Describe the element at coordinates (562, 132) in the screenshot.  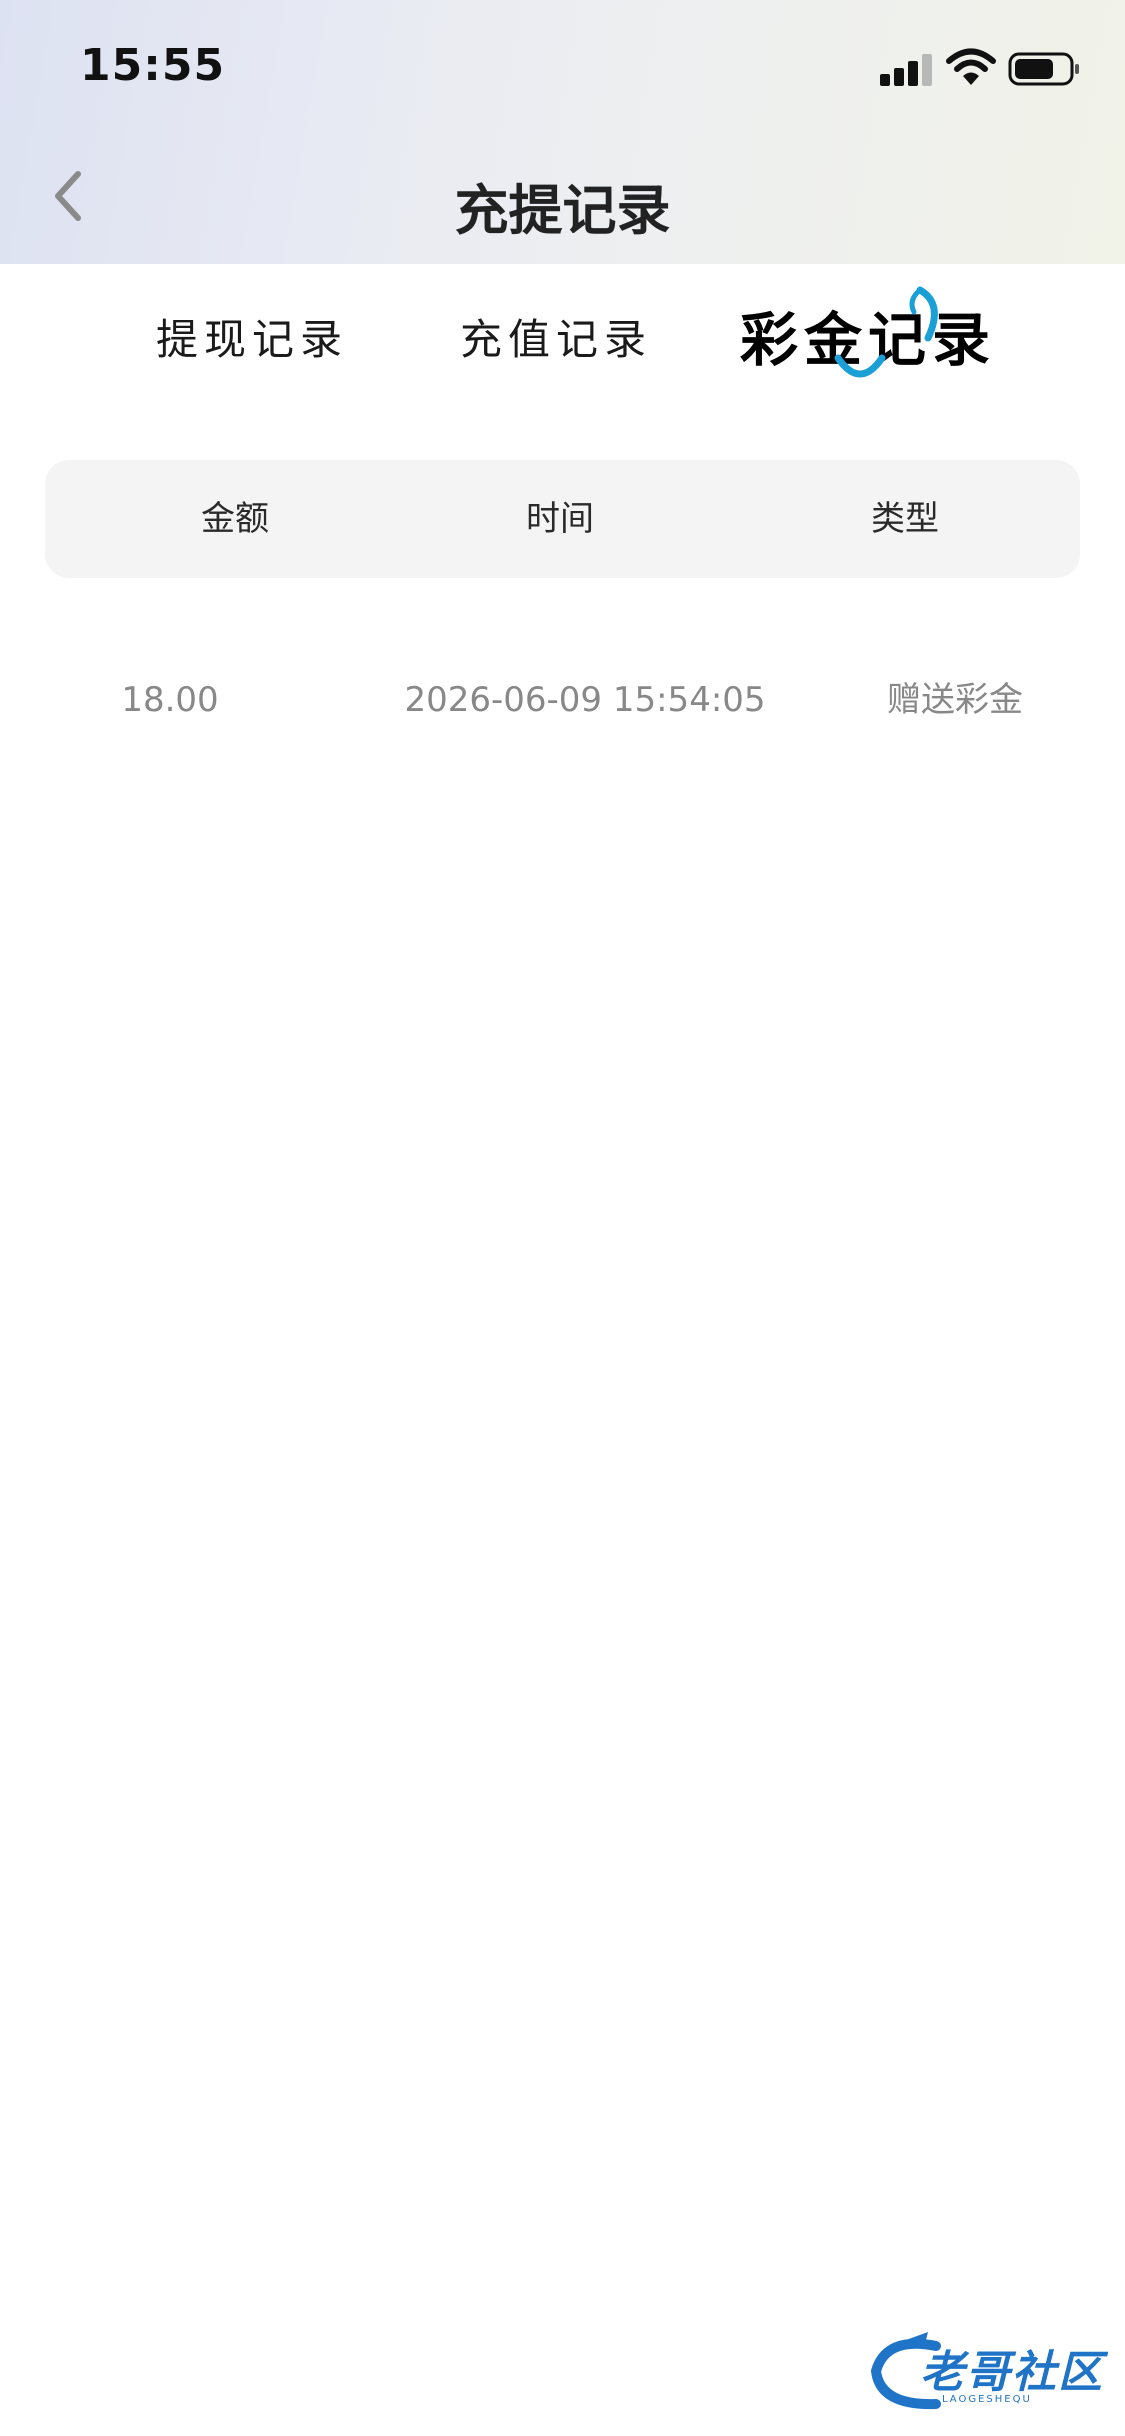
I see `header: 15:55 充提记录` at that location.